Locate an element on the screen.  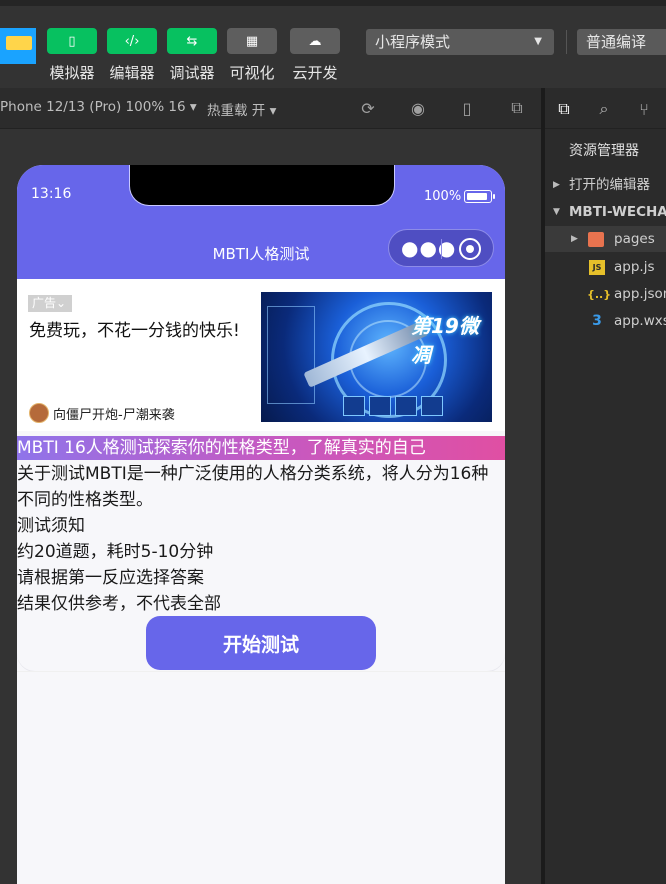
cloud-toggle-button: ☁ is located at coordinates (315, 41).